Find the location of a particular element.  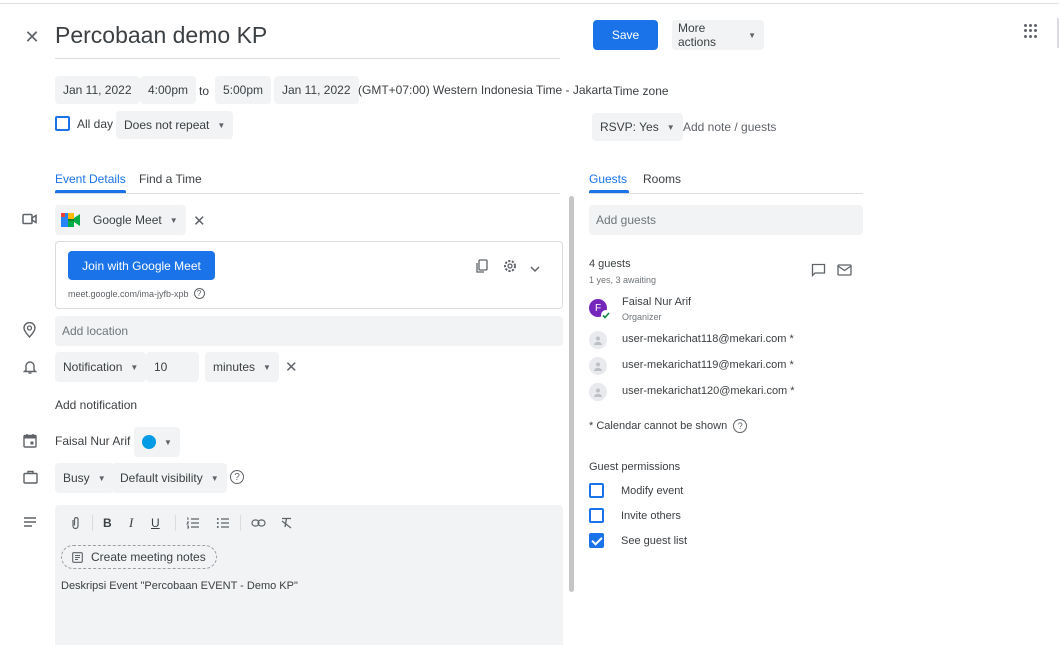

notification-unit-dropdown: minutes ▼ is located at coordinates (242, 367).